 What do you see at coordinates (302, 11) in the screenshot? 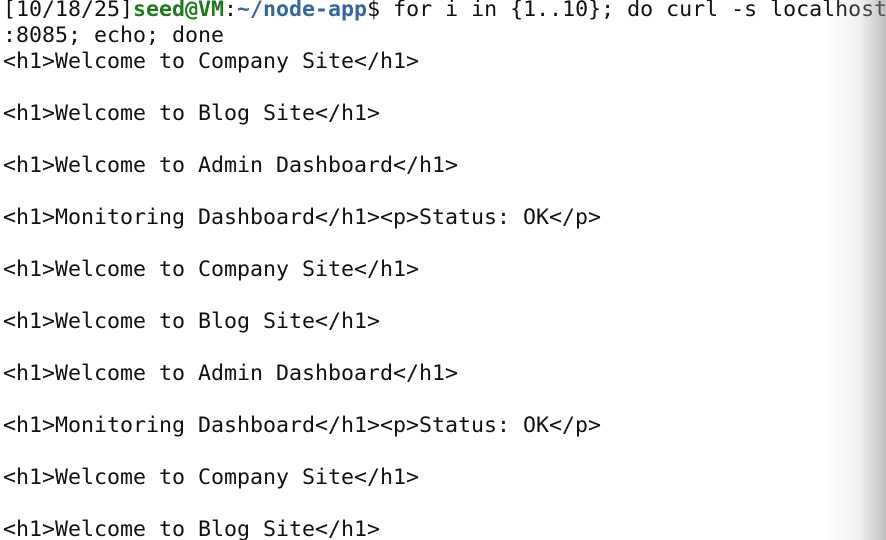
I see `prompt-path: ~/node-app` at bounding box center [302, 11].